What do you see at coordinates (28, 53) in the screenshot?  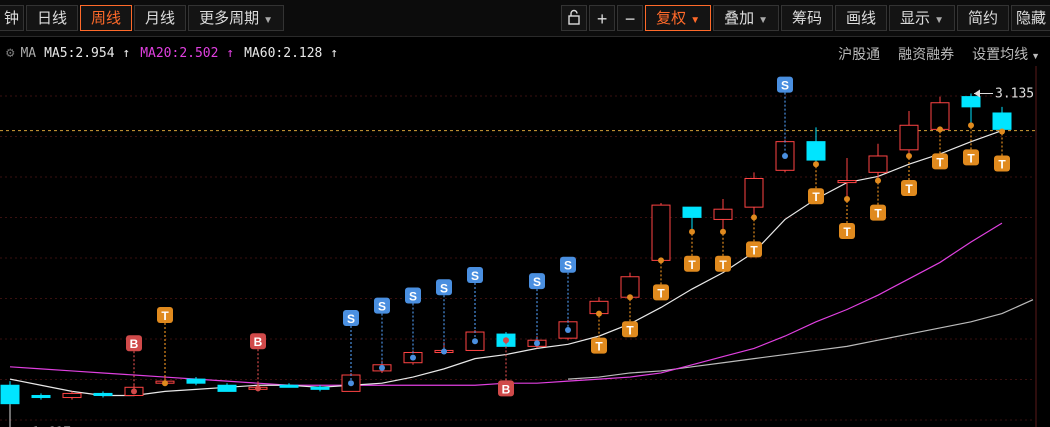 I see `ma-label: MA` at bounding box center [28, 53].